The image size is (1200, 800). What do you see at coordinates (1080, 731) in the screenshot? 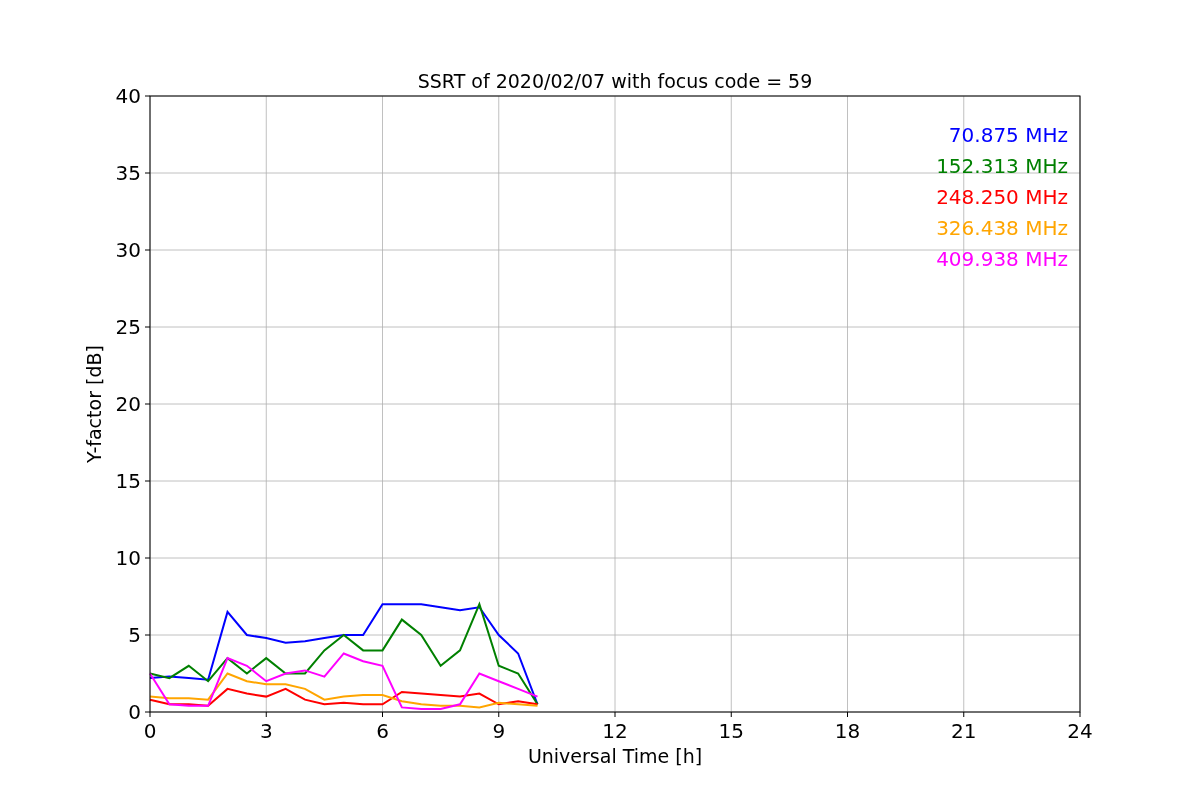
I see `x-tick-label: 24` at bounding box center [1080, 731].